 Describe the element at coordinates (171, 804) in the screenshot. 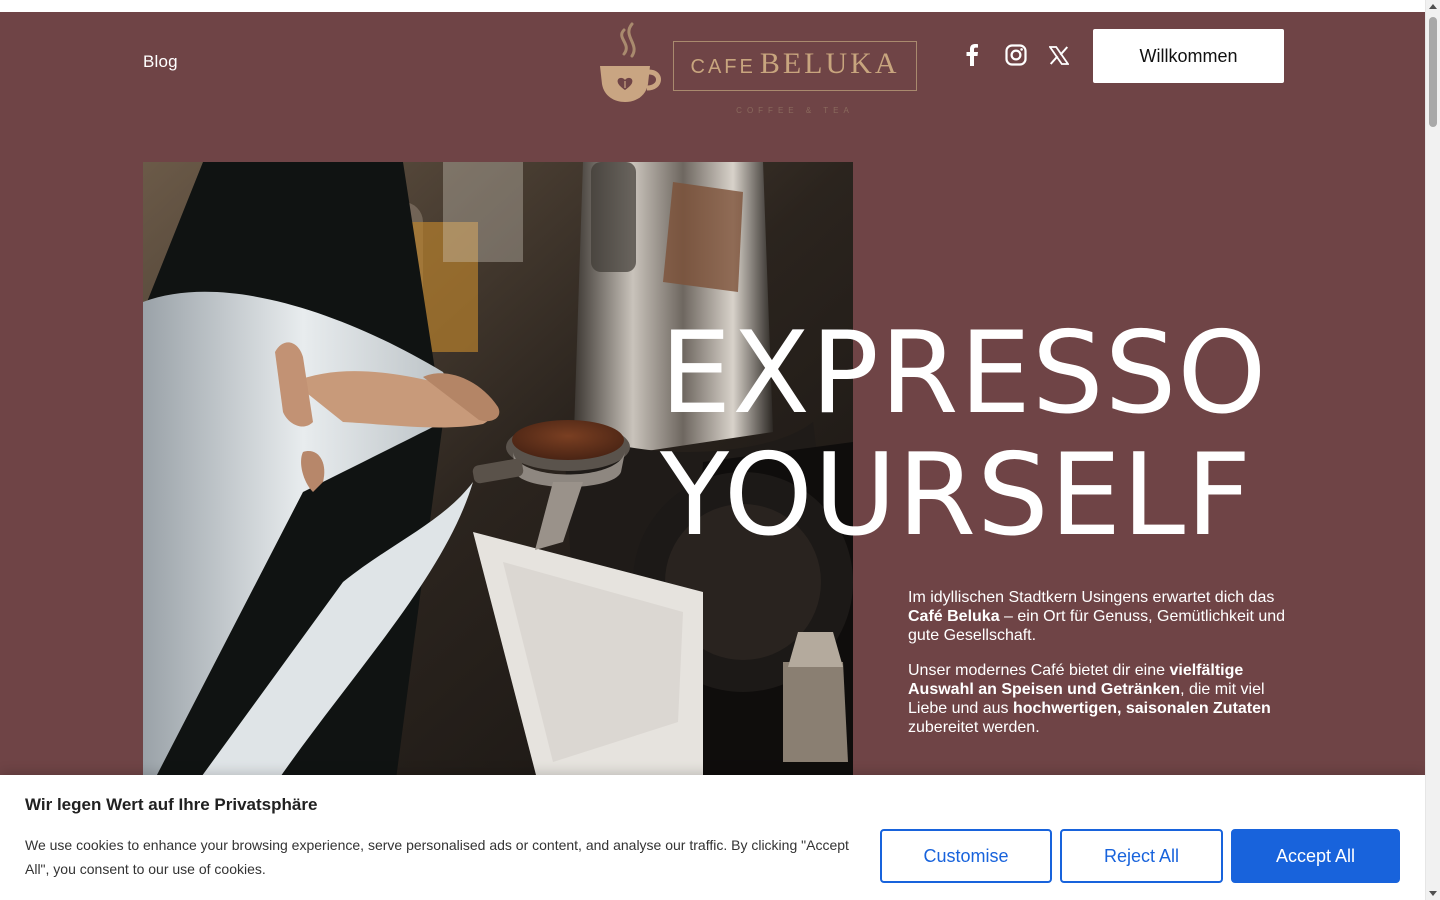

I see `cookie-title: Wir legen Wert auf Ihre Privatsphäre` at that location.